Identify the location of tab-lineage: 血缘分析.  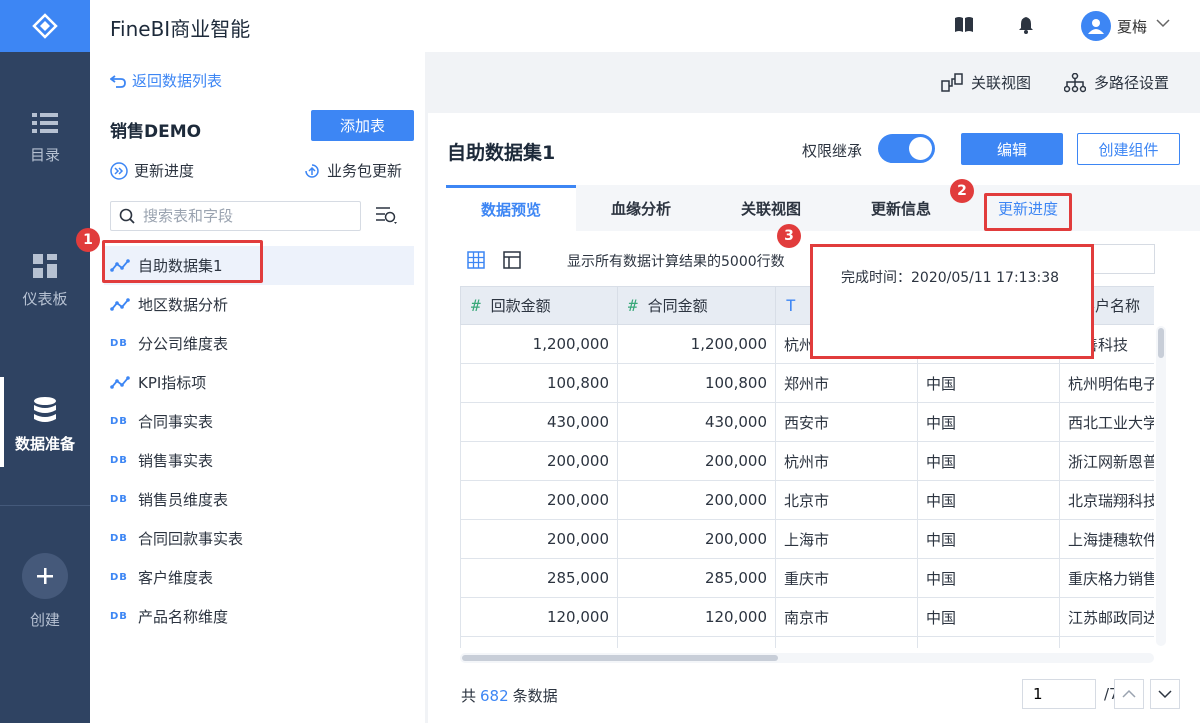
(641, 208).